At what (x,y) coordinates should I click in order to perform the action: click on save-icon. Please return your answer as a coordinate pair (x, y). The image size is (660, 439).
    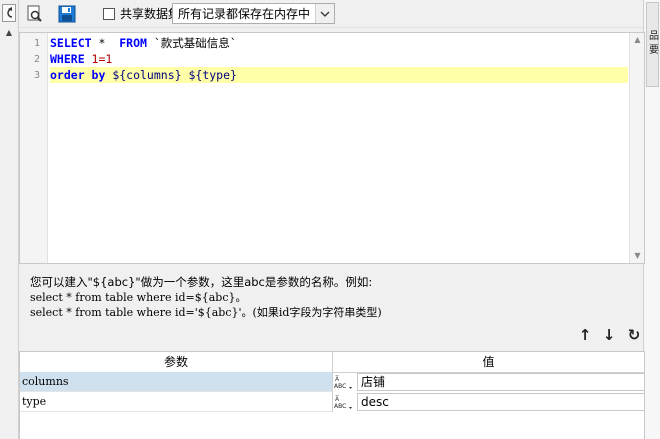
    Looking at the image, I should click on (67, 14).